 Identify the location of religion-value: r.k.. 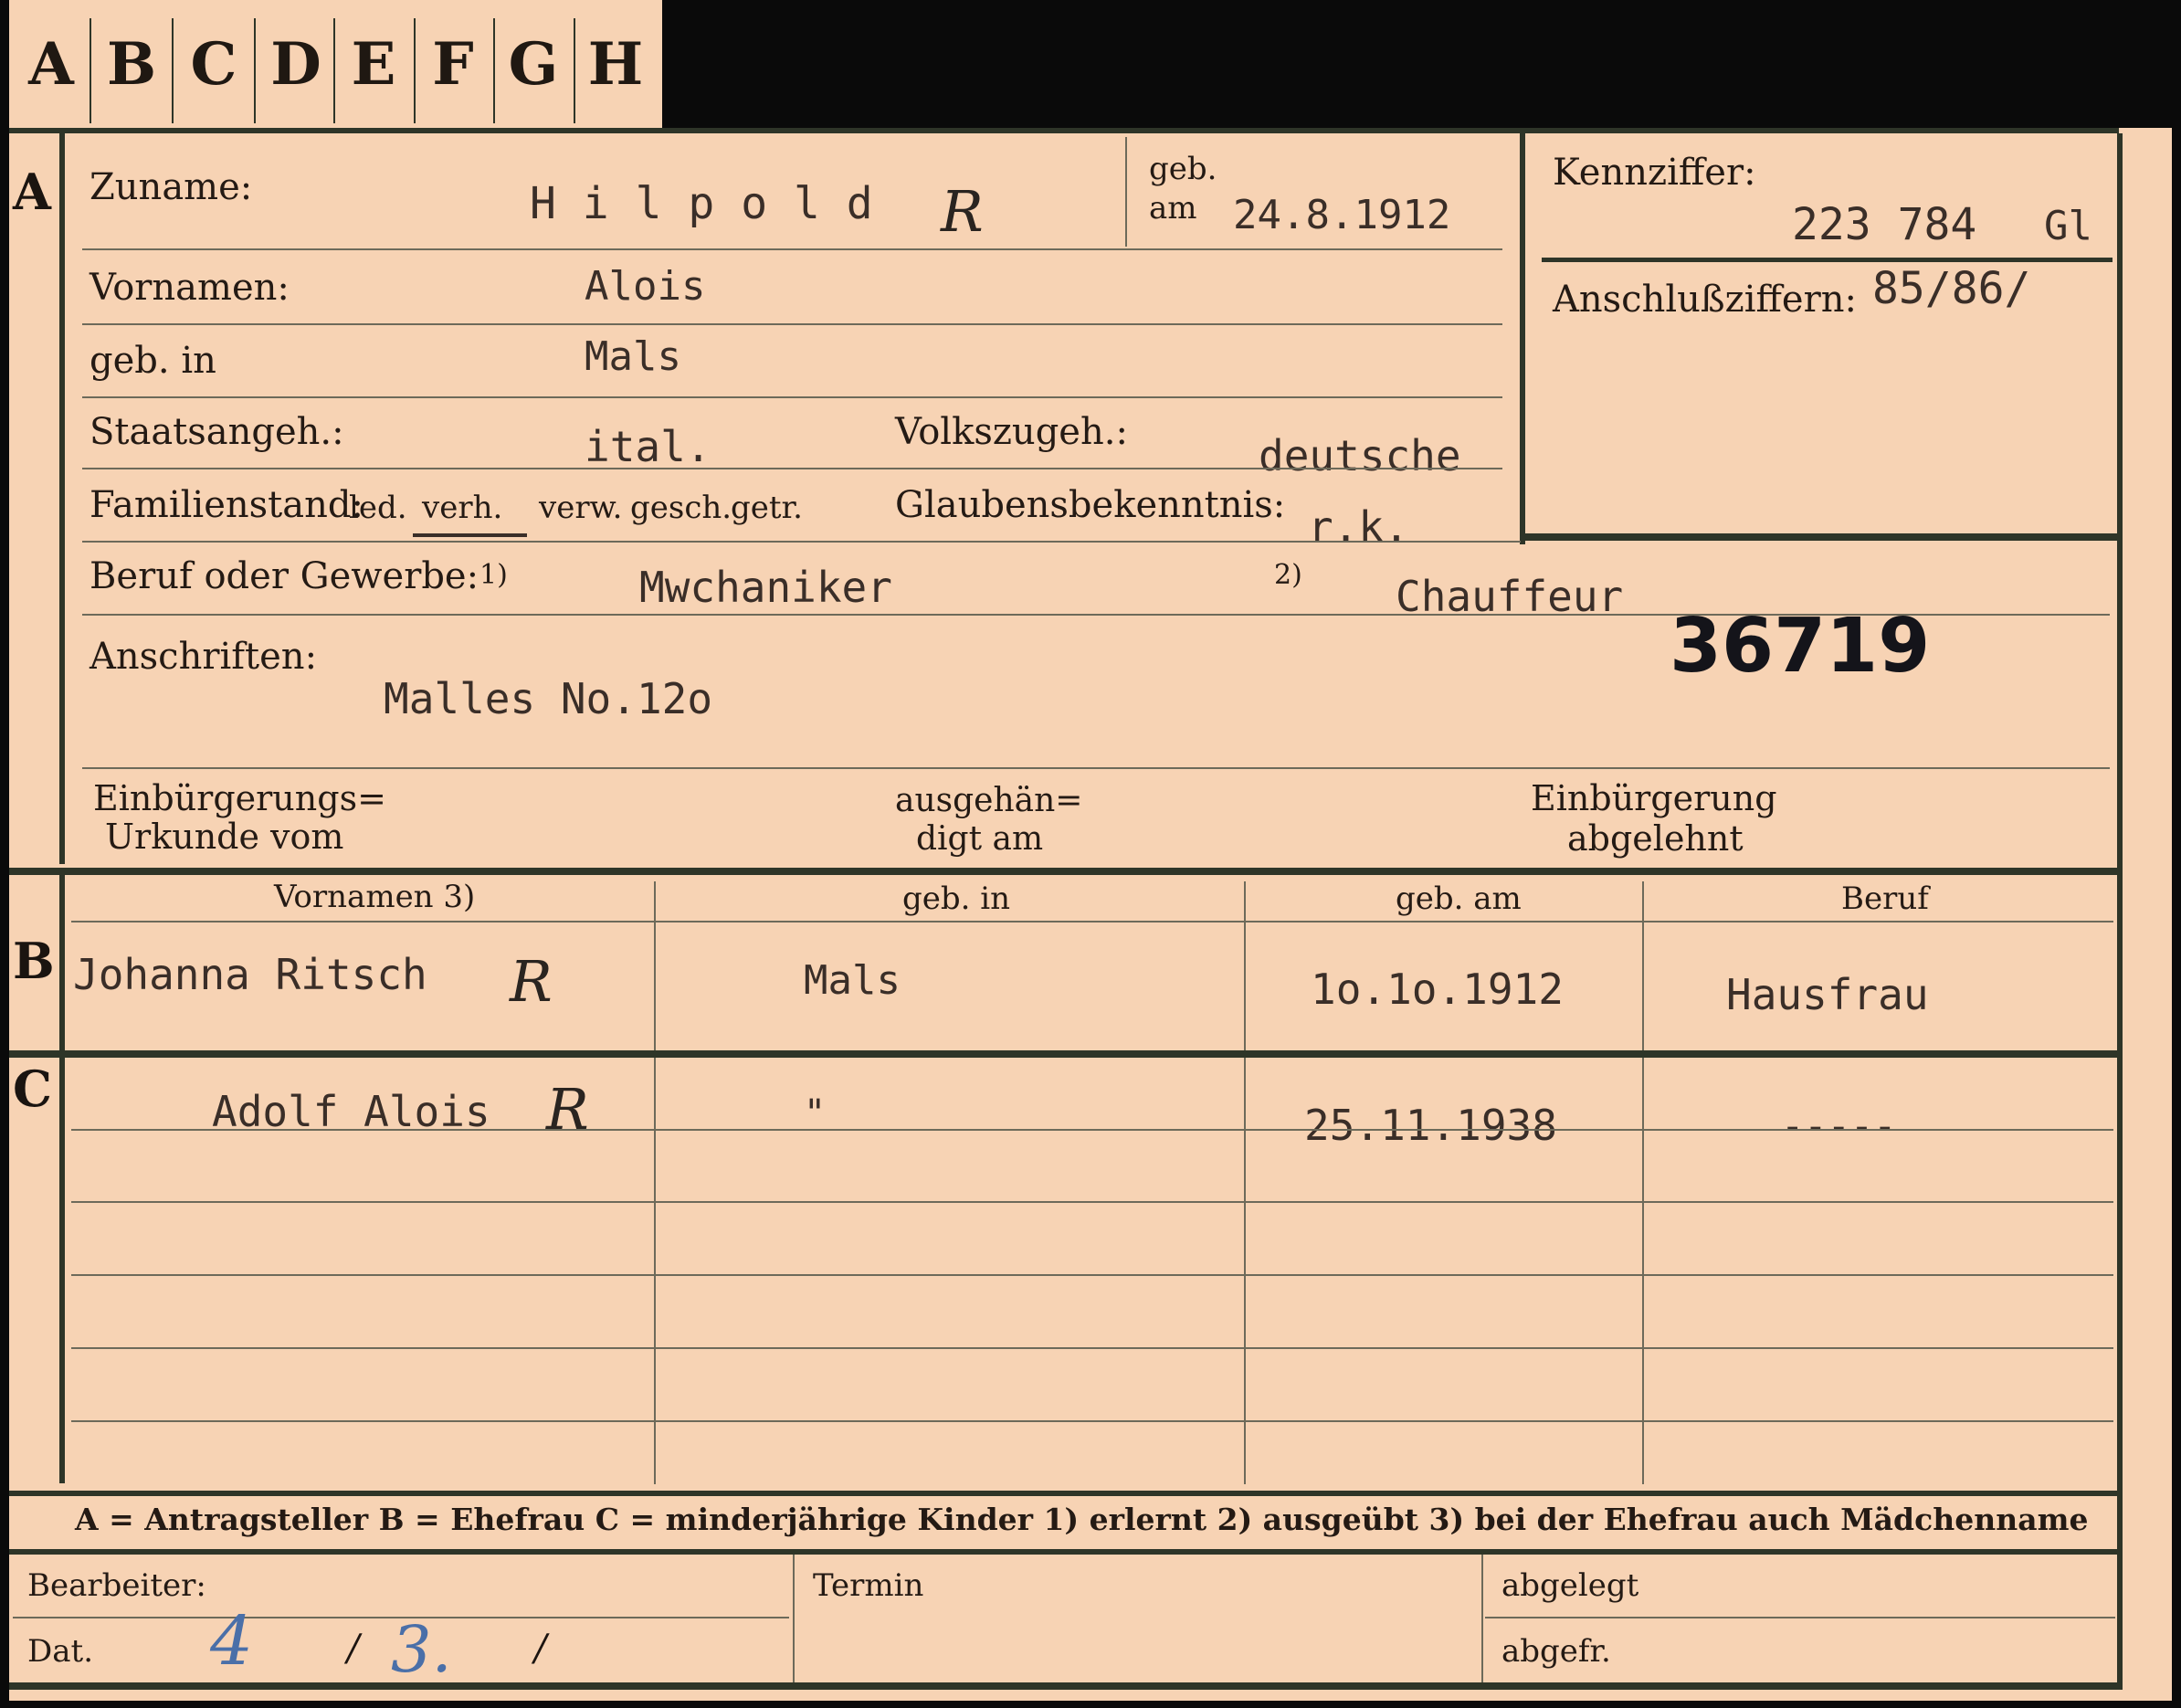
(1358, 527).